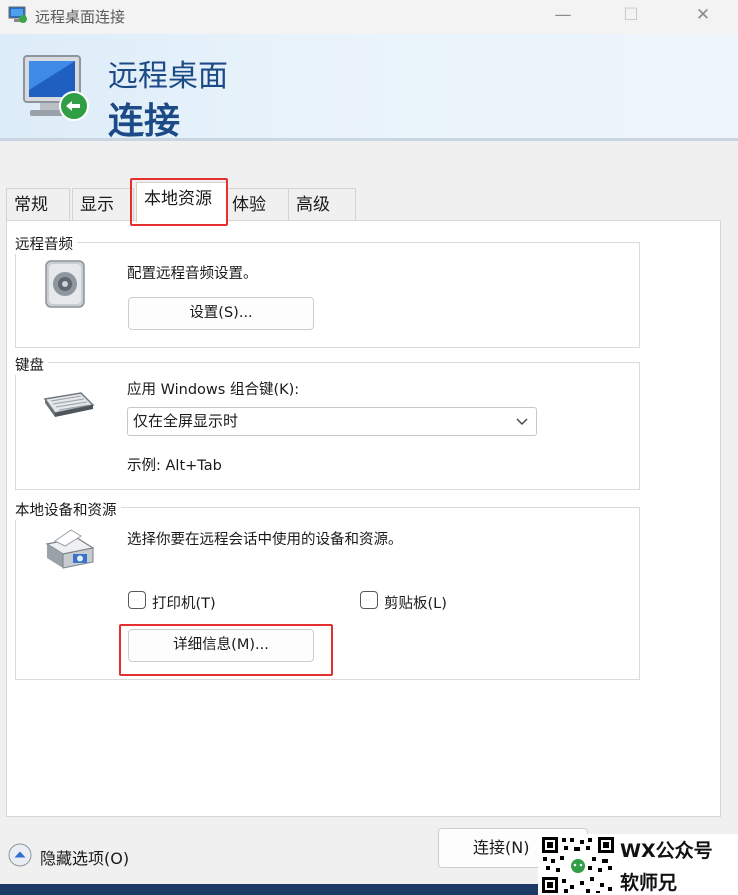  Describe the element at coordinates (332, 421) in the screenshot. I see `windows-keys-select: 仅在全屏显示时` at that location.